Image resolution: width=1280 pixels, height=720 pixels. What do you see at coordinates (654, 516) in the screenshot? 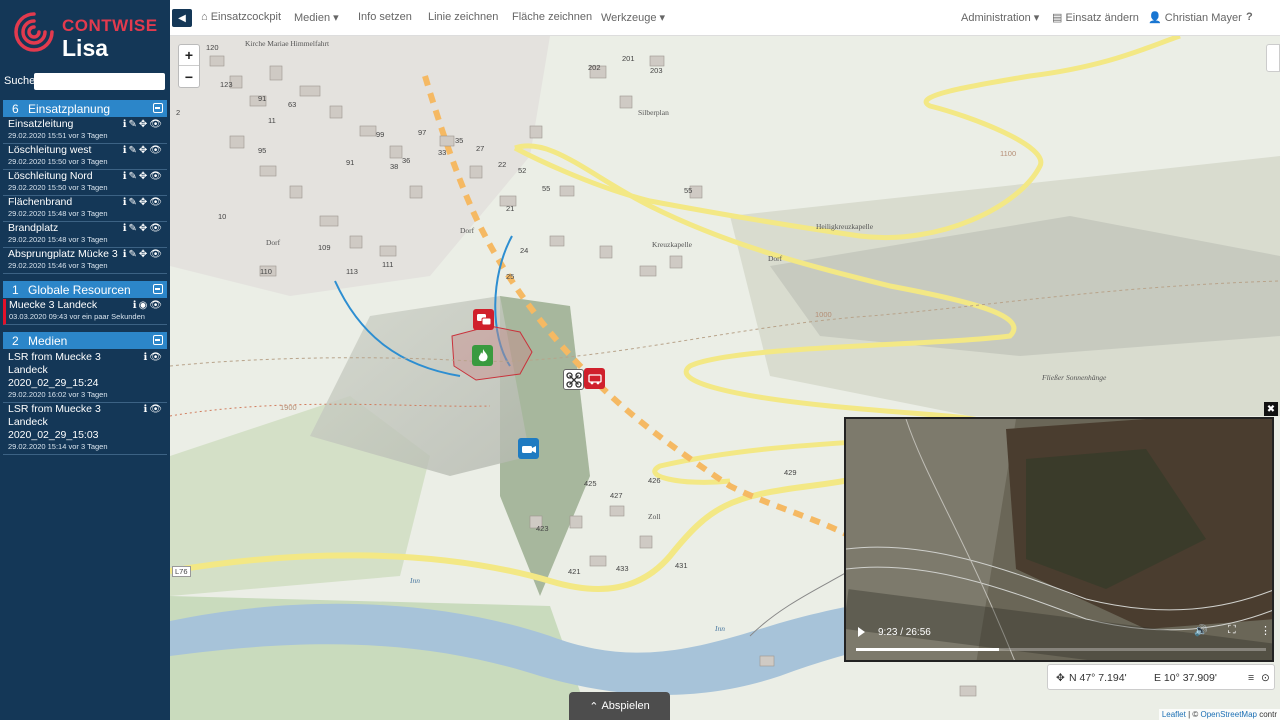
I see `map-label: Zoll` at bounding box center [654, 516].